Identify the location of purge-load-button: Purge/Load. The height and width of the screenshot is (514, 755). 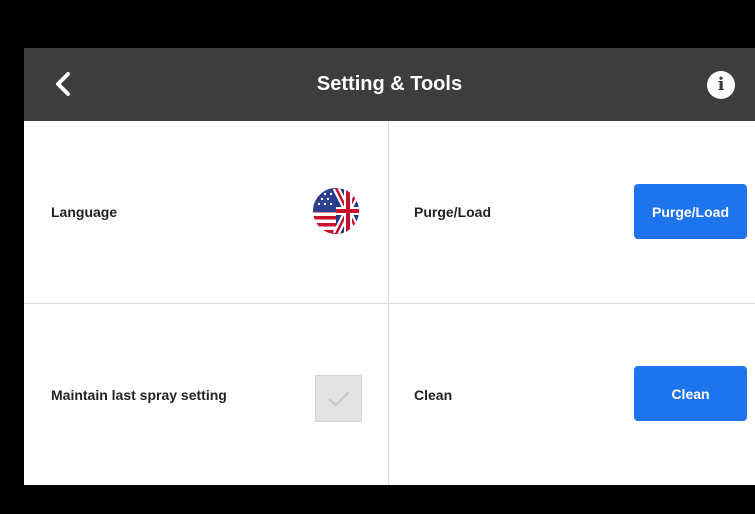
(690, 211).